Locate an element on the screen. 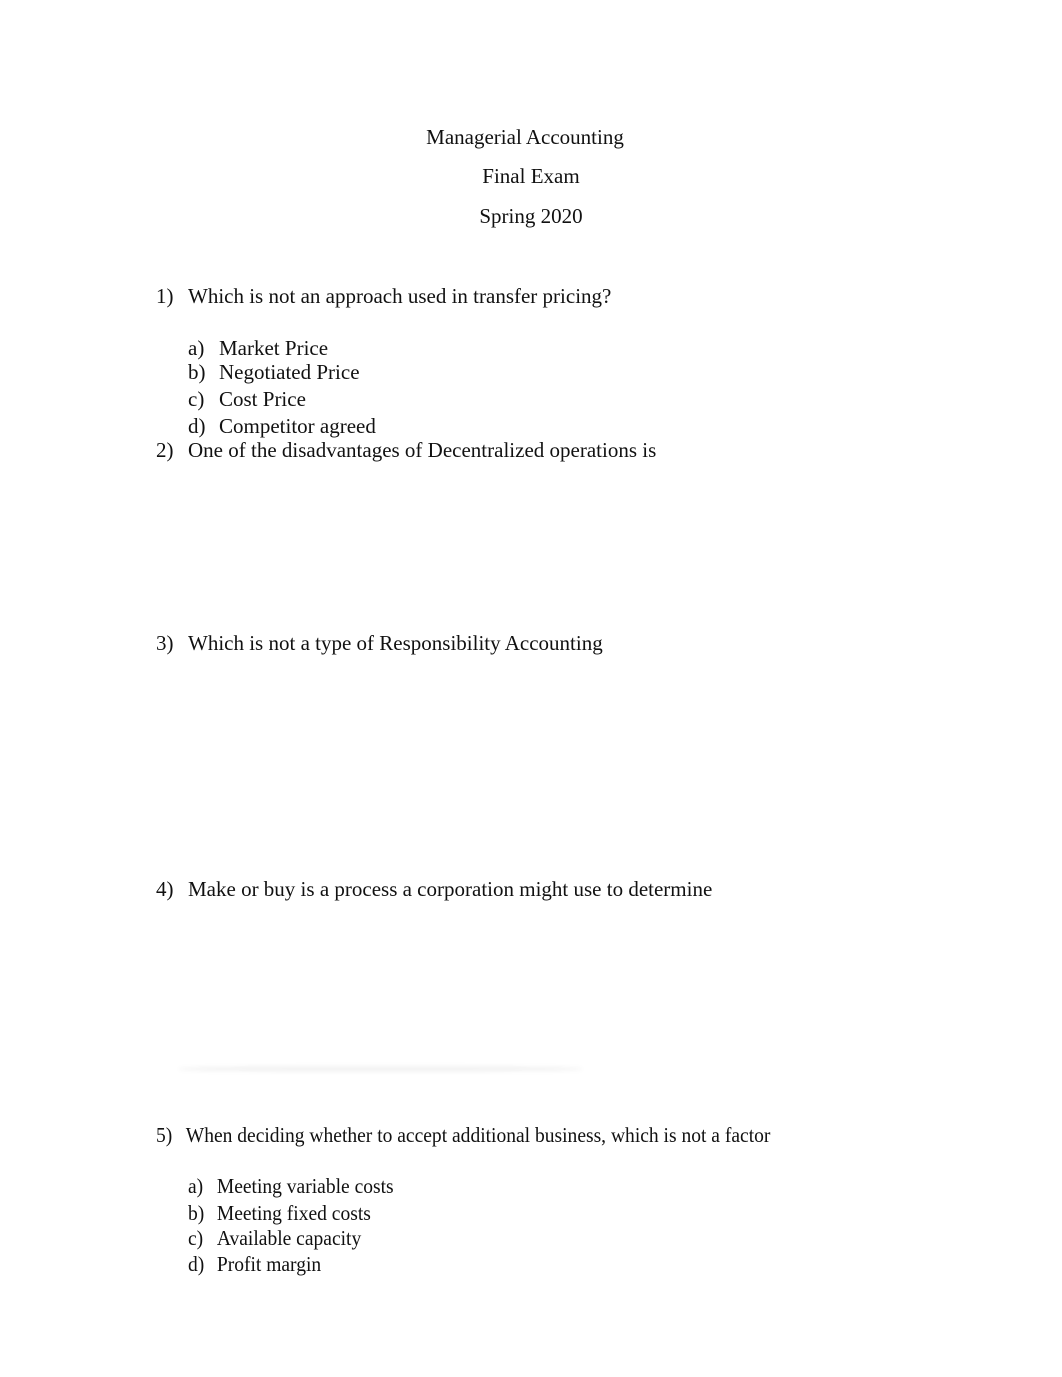 The width and height of the screenshot is (1062, 1377). exam-title: Final Exam is located at coordinates (531, 176).